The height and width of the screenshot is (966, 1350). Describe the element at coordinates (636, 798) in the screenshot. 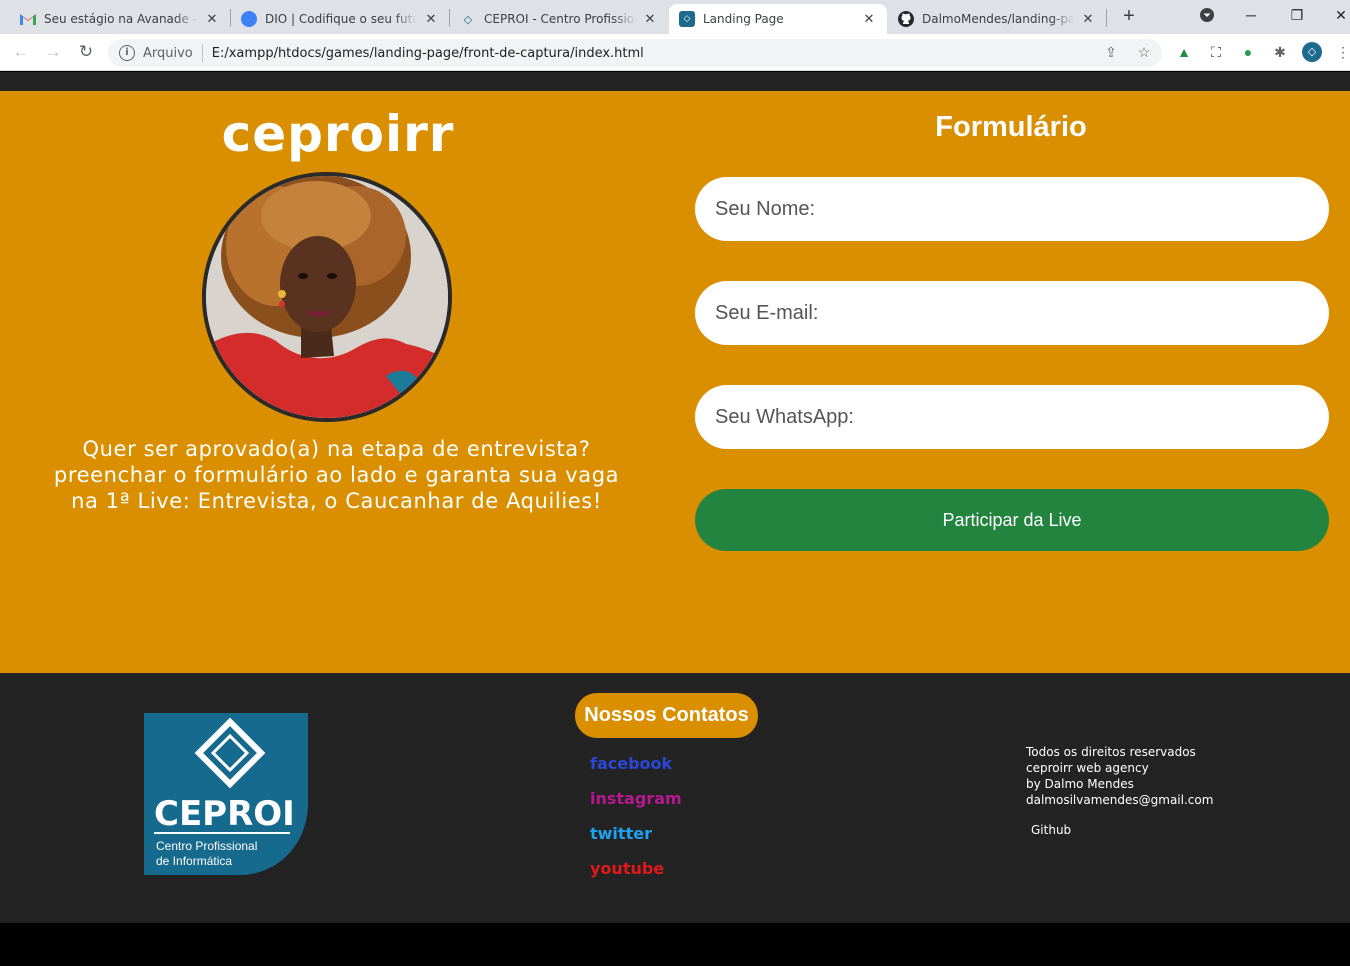

I see `instagram-link: instagram` at that location.